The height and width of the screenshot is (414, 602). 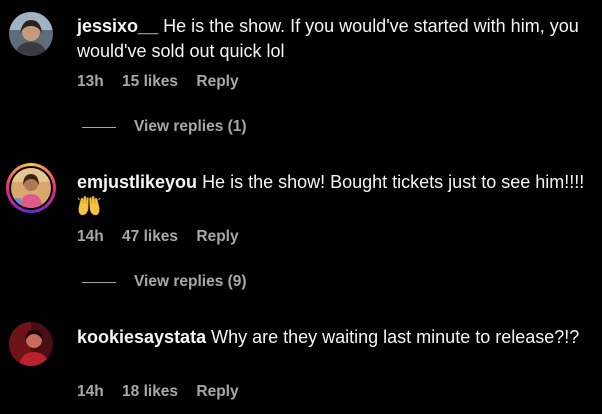 I want to click on avatar-story-ring, so click(x=31, y=188).